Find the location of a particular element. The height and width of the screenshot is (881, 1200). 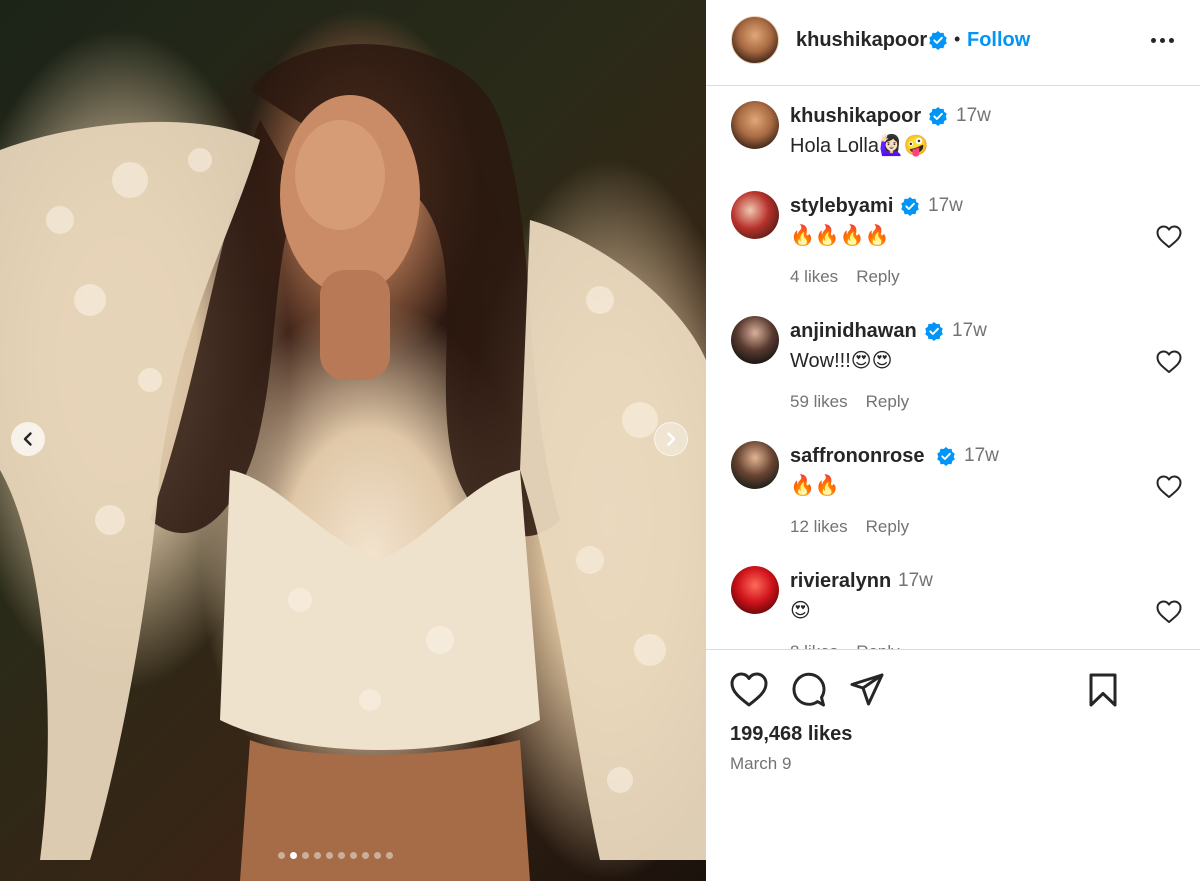

more-options-icon is located at coordinates (1162, 40).